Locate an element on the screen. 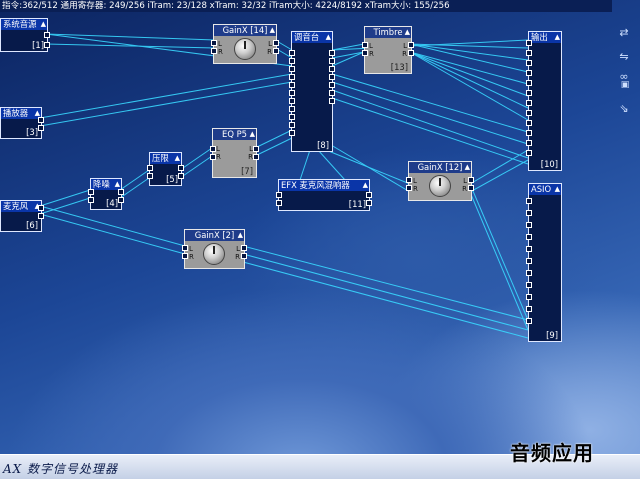 This screenshot has width=640, height=479. module-timbre: Timbre ▲ L R L R [13] is located at coordinates (388, 50).